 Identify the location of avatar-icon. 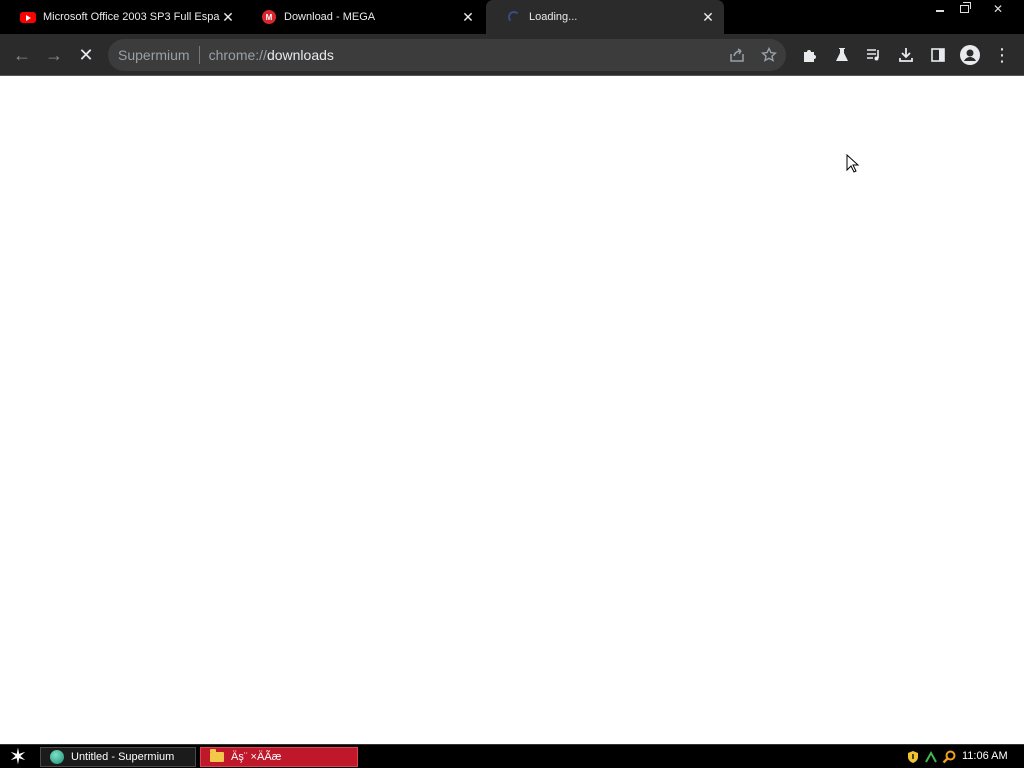
(970, 55).